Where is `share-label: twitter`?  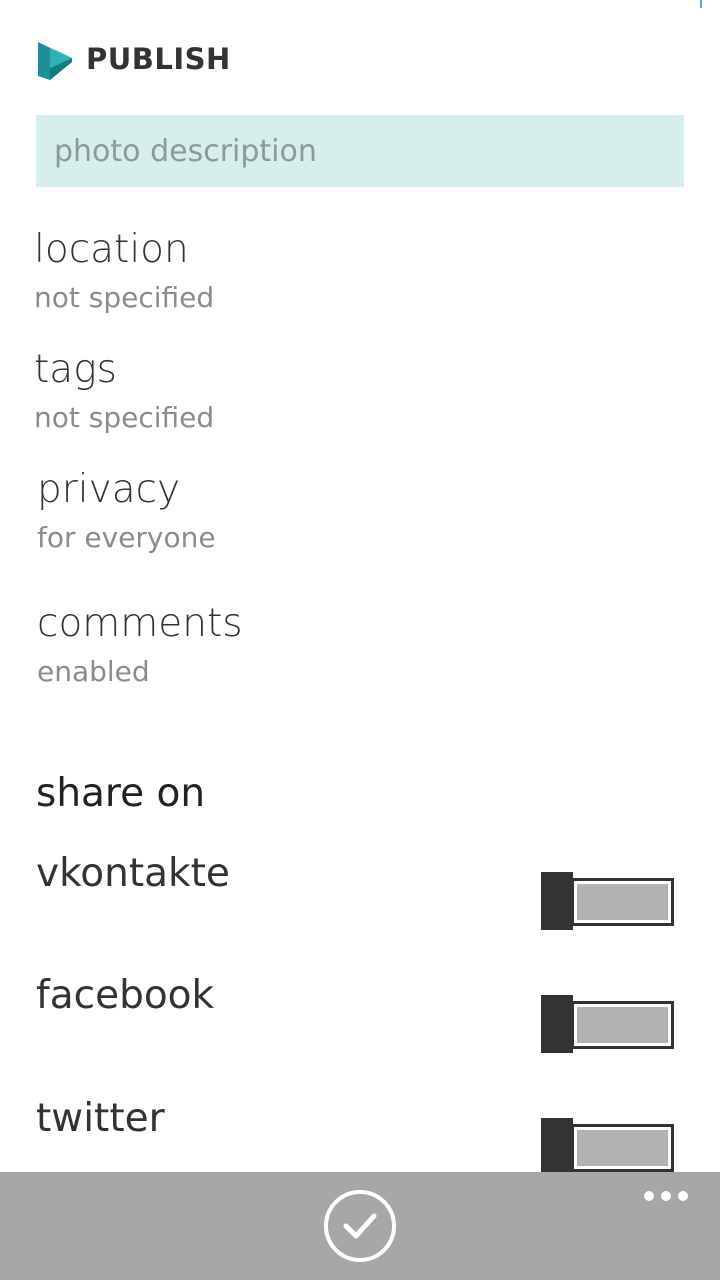
share-label: twitter is located at coordinates (100, 1118).